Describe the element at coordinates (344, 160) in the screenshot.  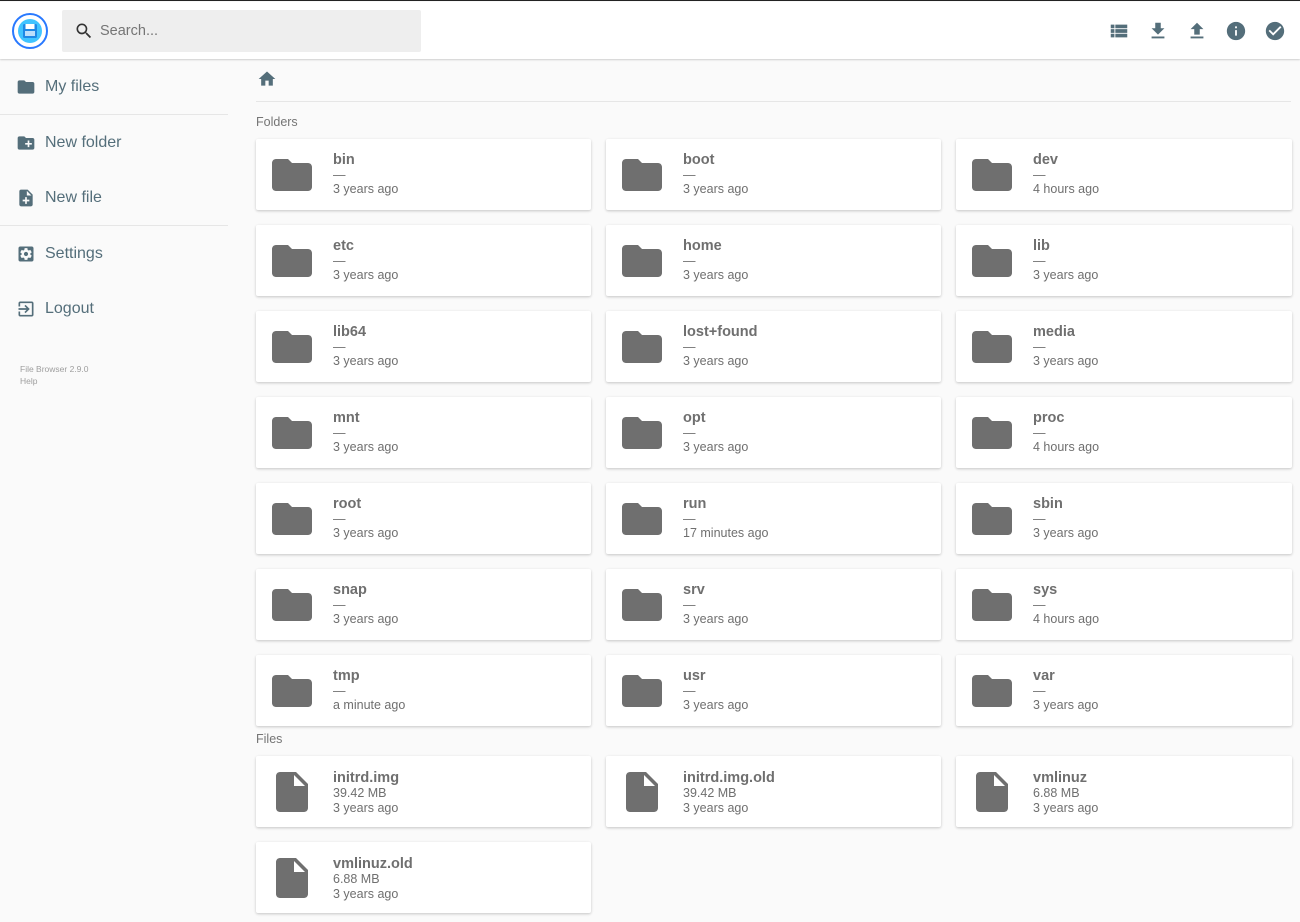
I see `item-name: bin` at that location.